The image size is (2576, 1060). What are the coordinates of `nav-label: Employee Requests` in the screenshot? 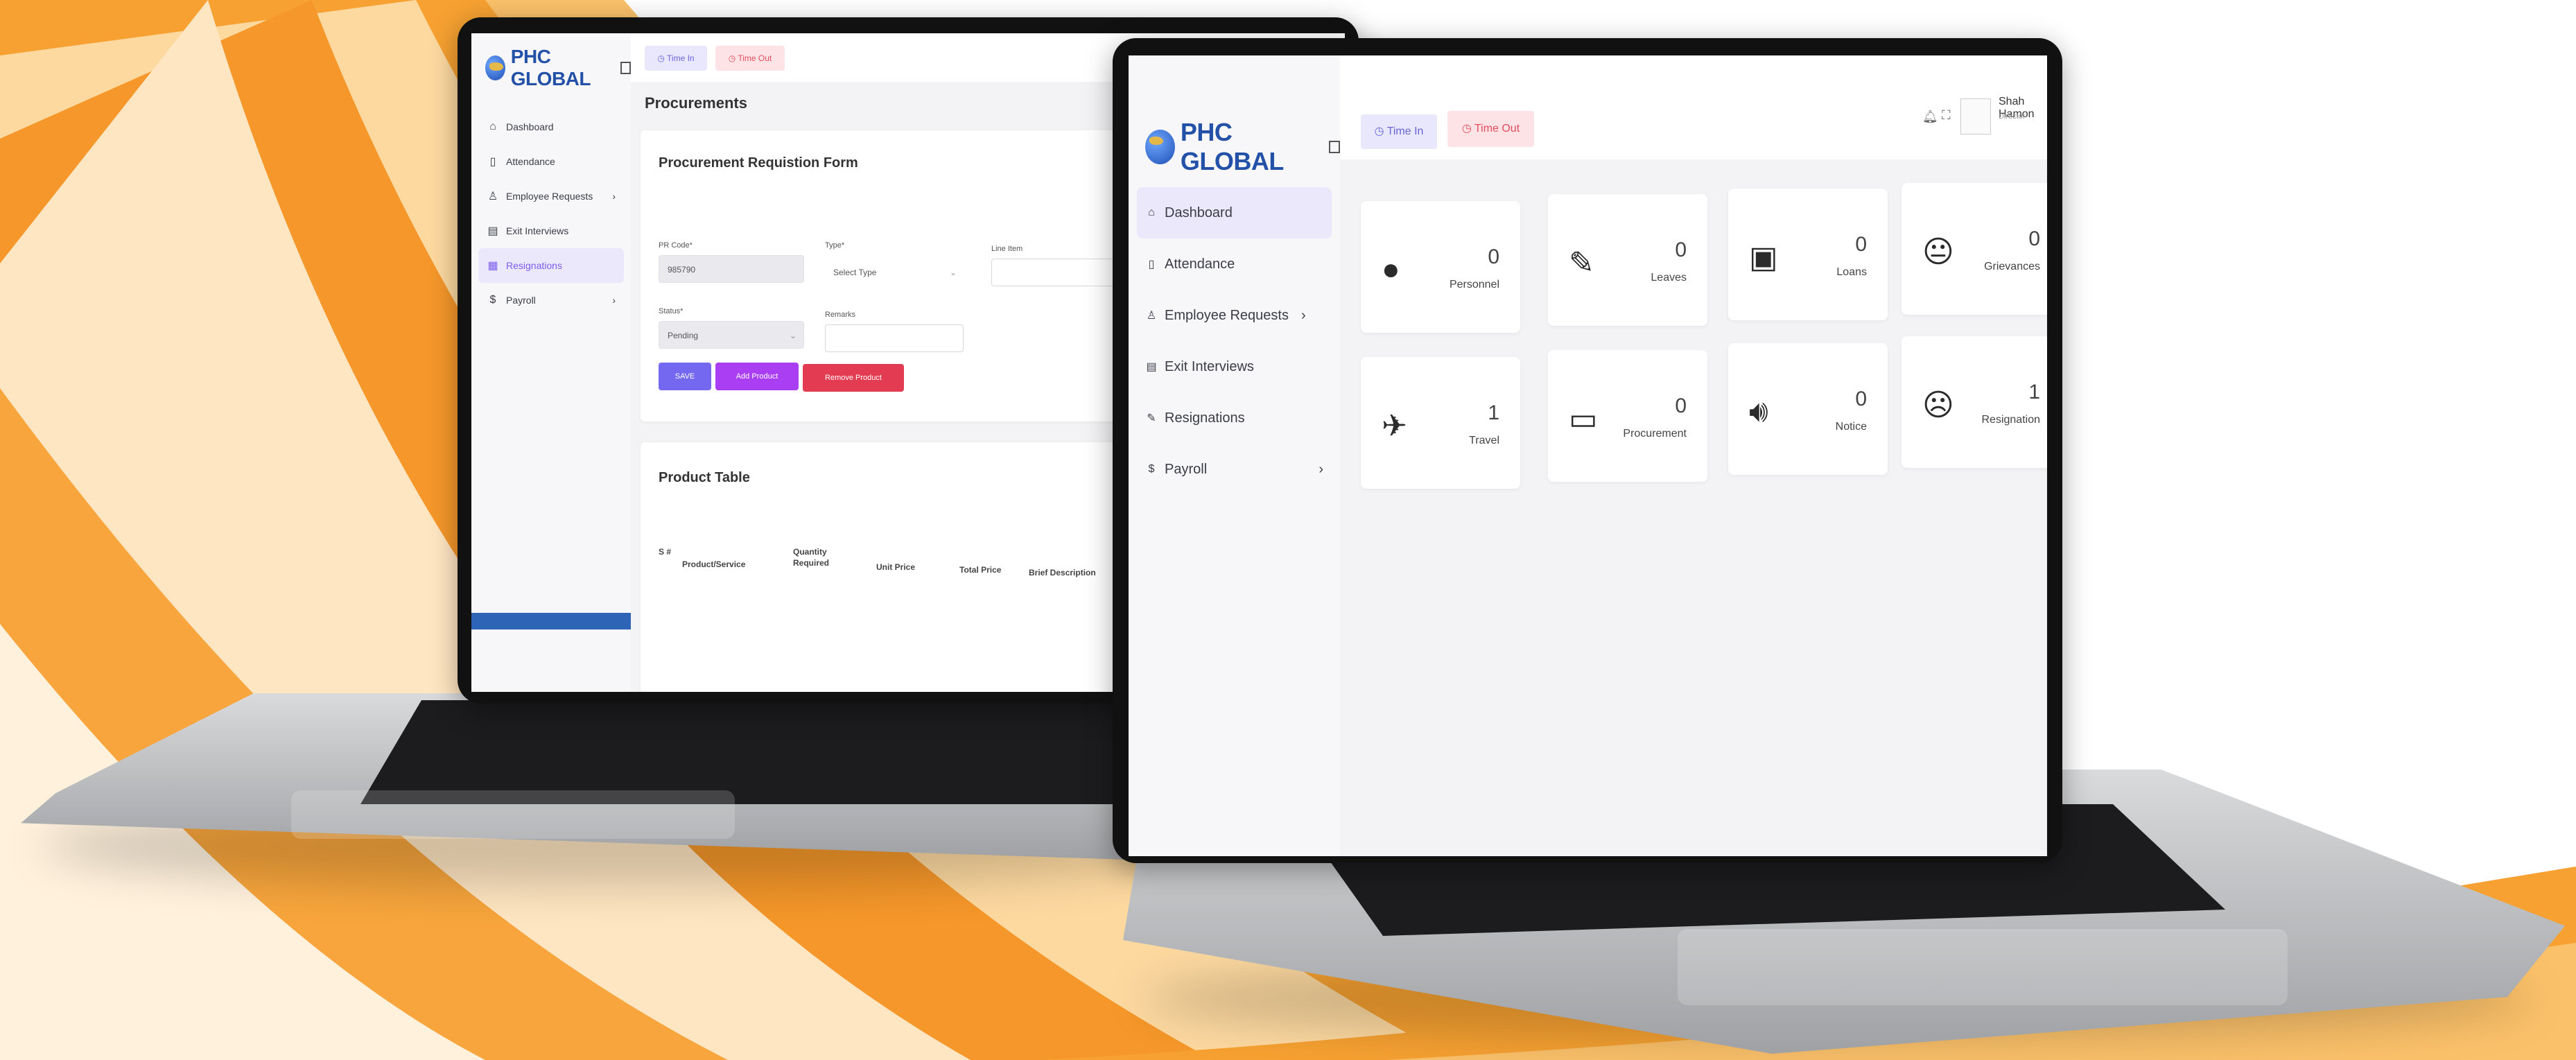 It's located at (1227, 315).